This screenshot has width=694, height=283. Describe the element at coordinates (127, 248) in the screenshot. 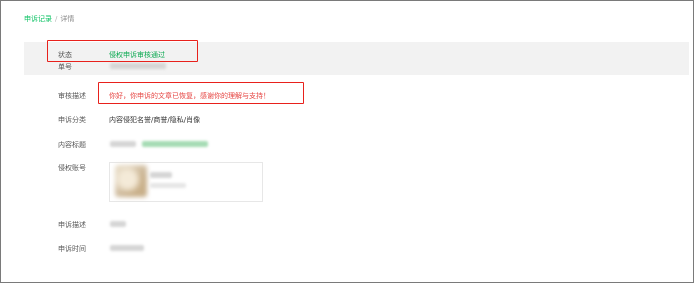

I see `time-value-redacted` at that location.